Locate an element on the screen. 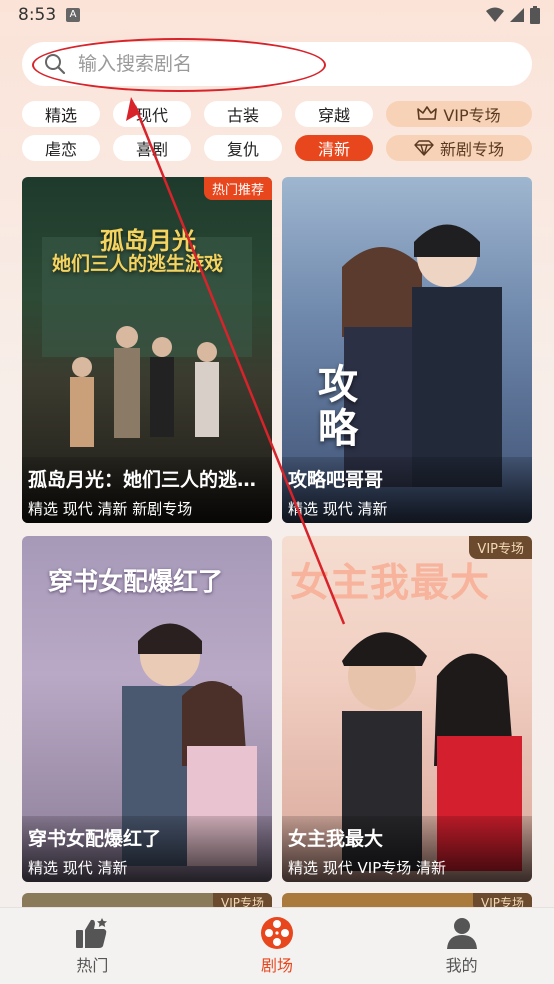 The image size is (554, 984). nav-theater: 剧场 is located at coordinates (277, 946).